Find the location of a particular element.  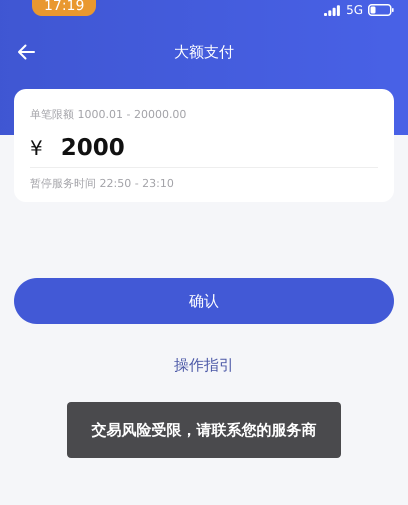

amount-field: 2000 is located at coordinates (92, 148).